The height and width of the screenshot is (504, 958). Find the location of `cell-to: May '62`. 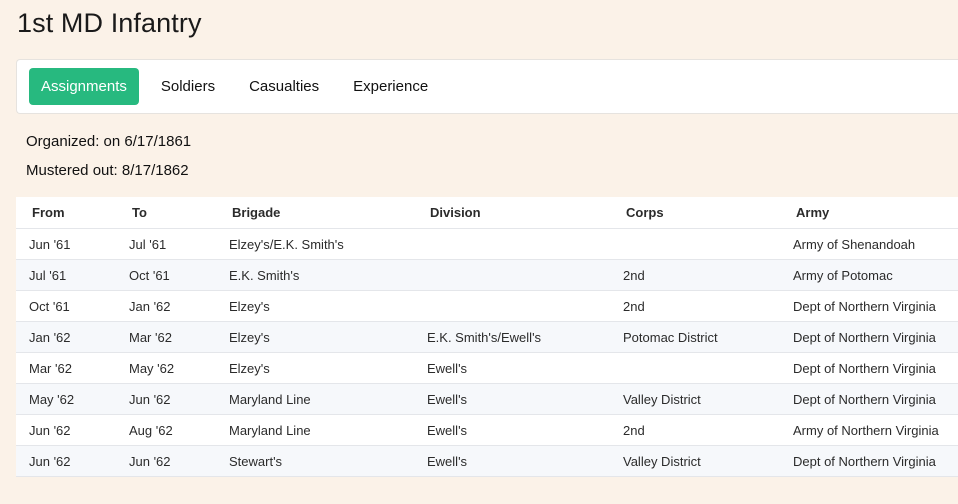

cell-to: May '62 is located at coordinates (166, 368).